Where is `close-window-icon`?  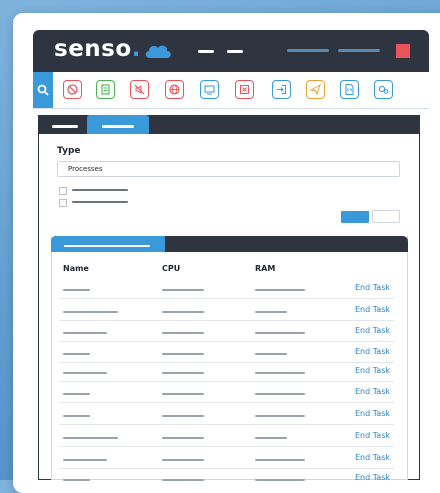 close-window-icon is located at coordinates (244, 89).